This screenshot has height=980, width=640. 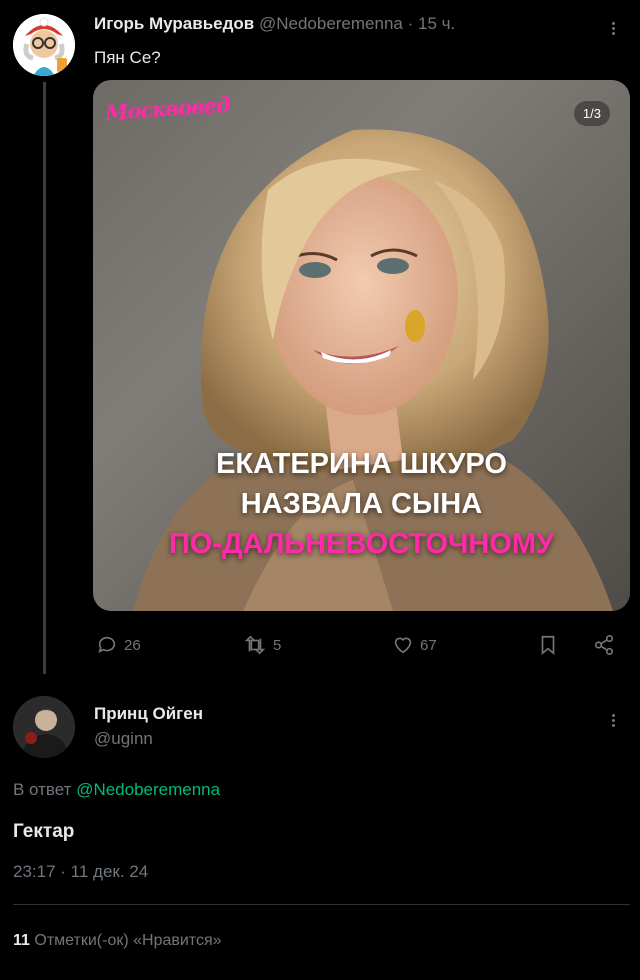 I want to click on reply-author-name: Принц Ойген, so click(x=148, y=714).